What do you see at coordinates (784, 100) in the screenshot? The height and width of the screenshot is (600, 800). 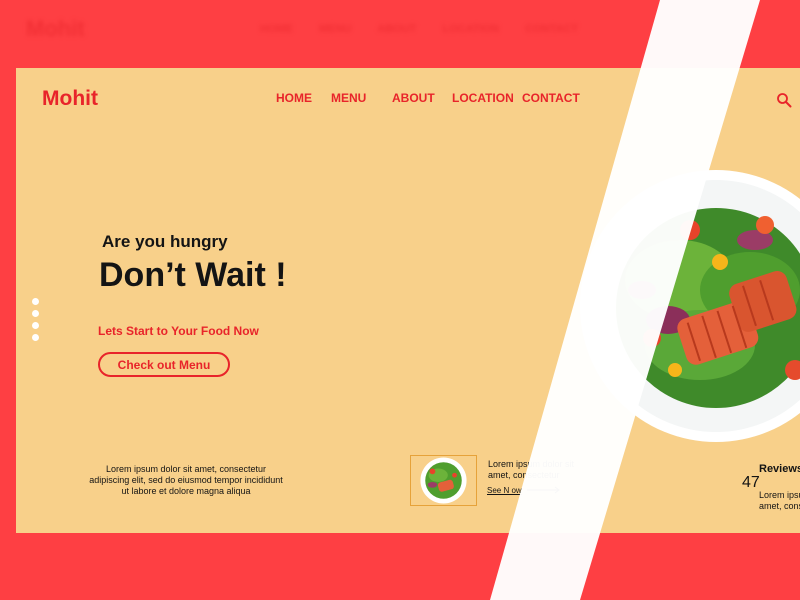 I see `search-icon` at bounding box center [784, 100].